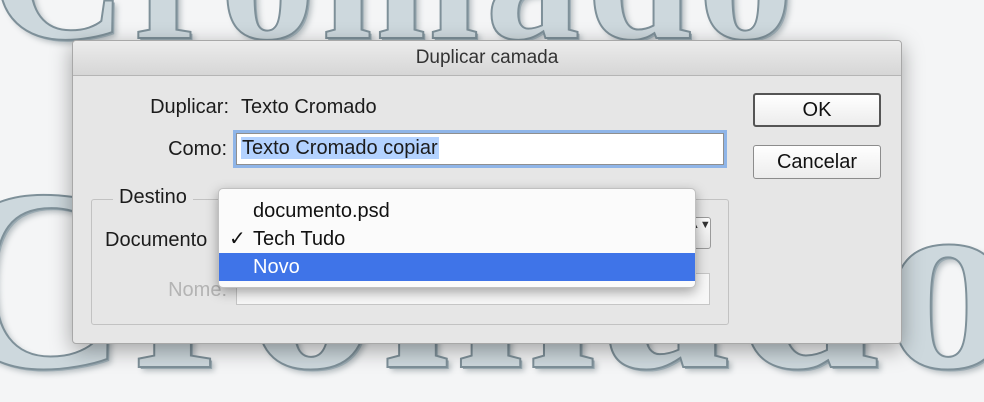 The width and height of the screenshot is (984, 402). Describe the element at coordinates (340, 148) in the screenshot. I see `como-input-value: Texto Cromado copiar` at that location.